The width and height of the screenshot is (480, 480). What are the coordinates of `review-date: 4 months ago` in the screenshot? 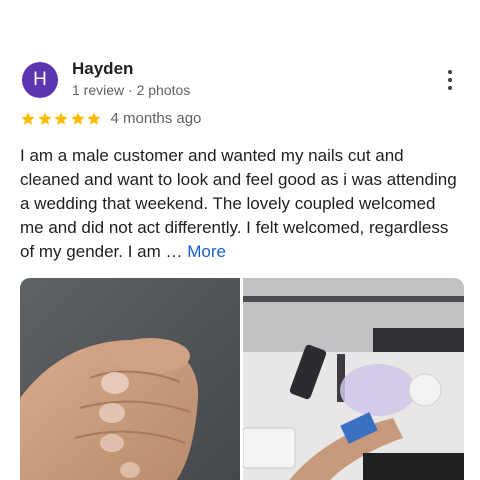 It's located at (156, 118).